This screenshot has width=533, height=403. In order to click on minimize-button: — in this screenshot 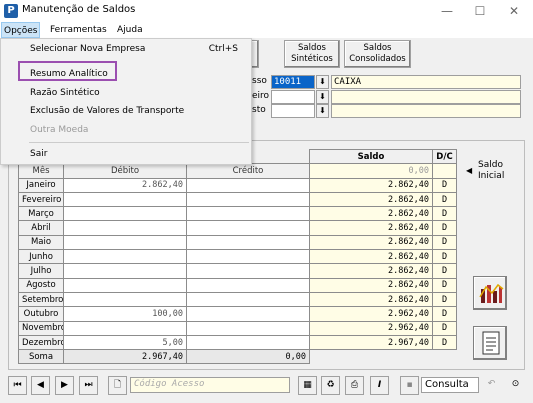, I will do `click(447, 11)`.